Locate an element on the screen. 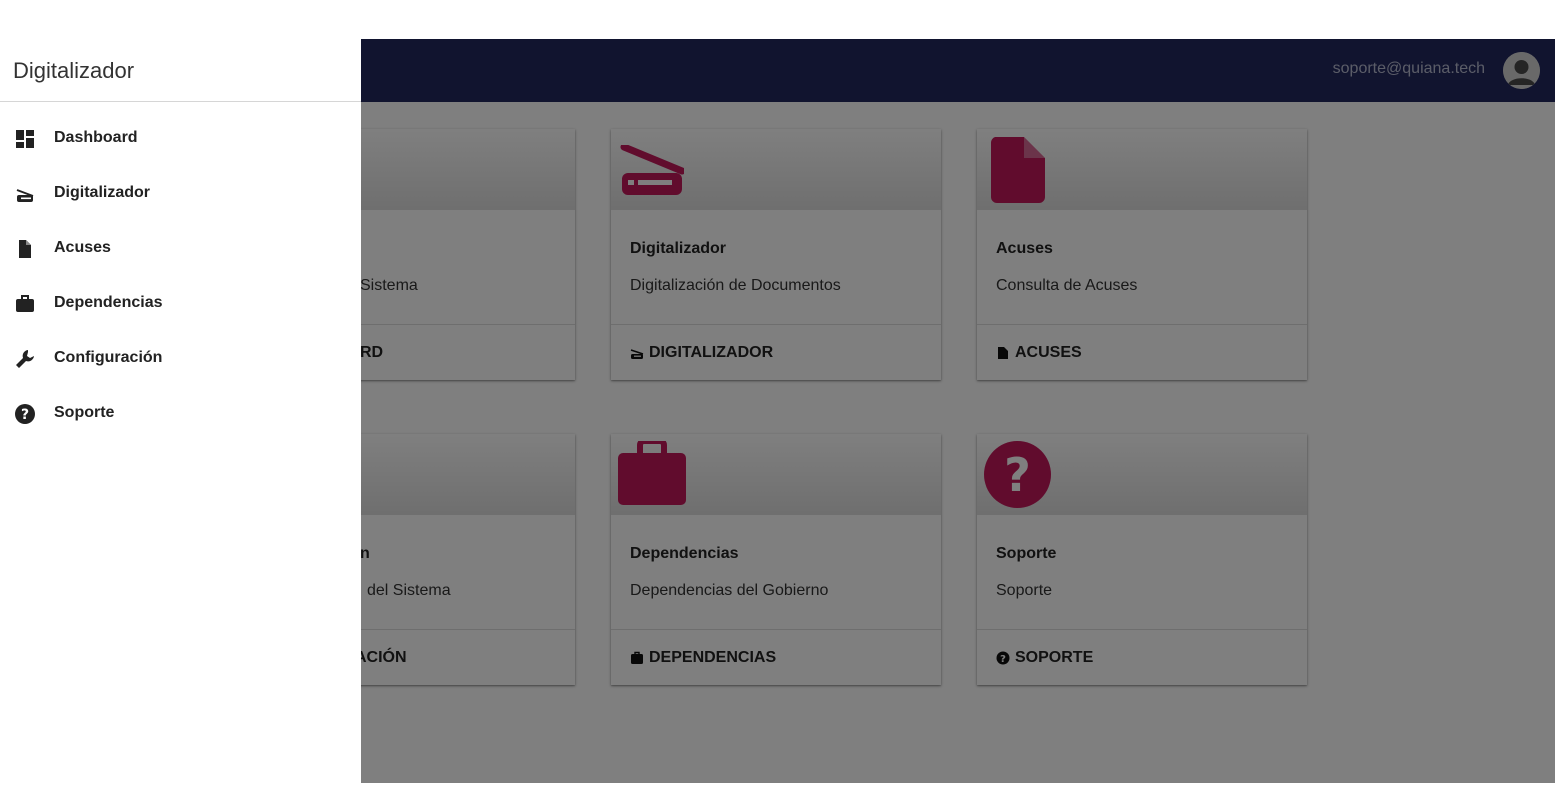 The image size is (1561, 789). wrench-icon is located at coordinates (25, 359).